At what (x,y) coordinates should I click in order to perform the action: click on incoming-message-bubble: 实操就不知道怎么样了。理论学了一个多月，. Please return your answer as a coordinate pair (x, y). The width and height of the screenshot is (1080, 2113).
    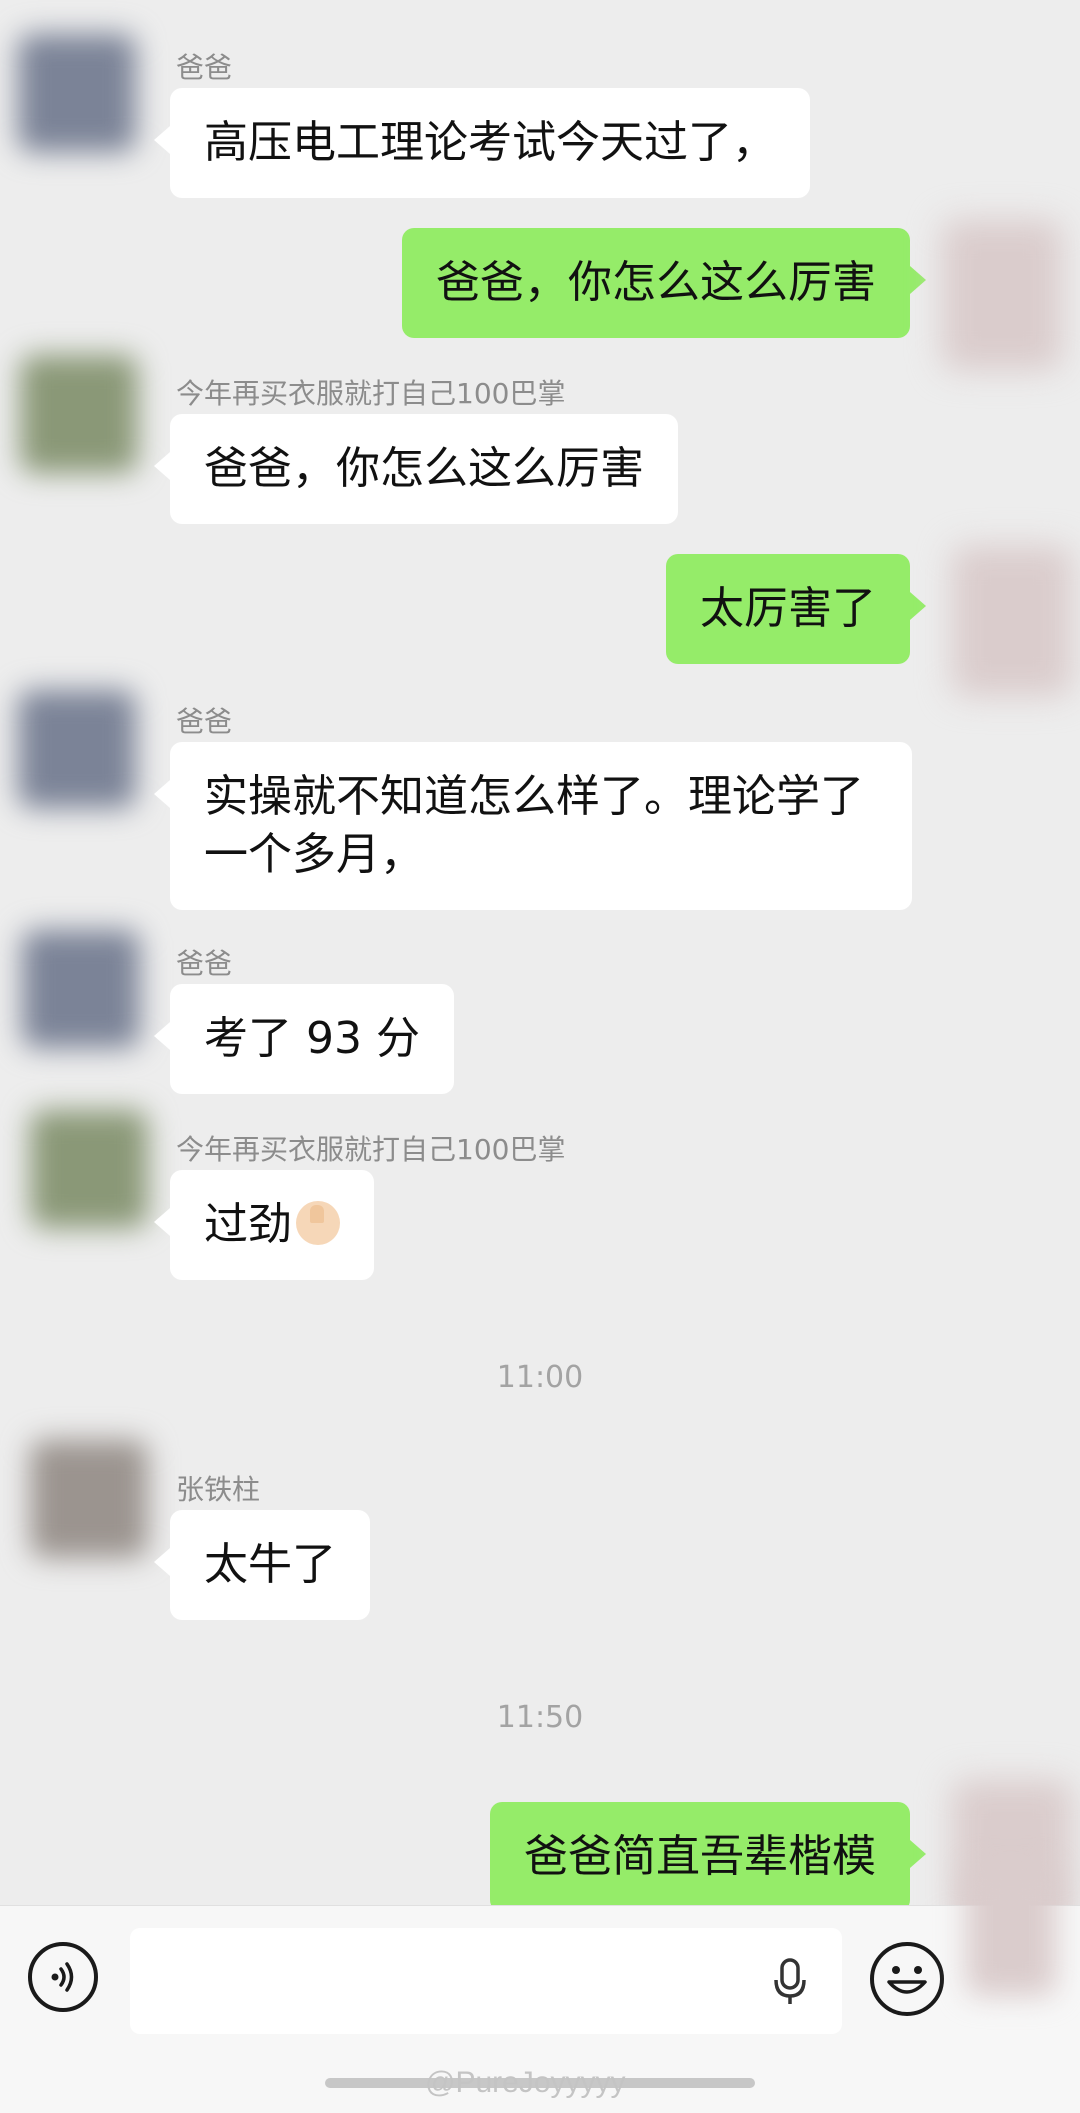
    Looking at the image, I should click on (533, 826).